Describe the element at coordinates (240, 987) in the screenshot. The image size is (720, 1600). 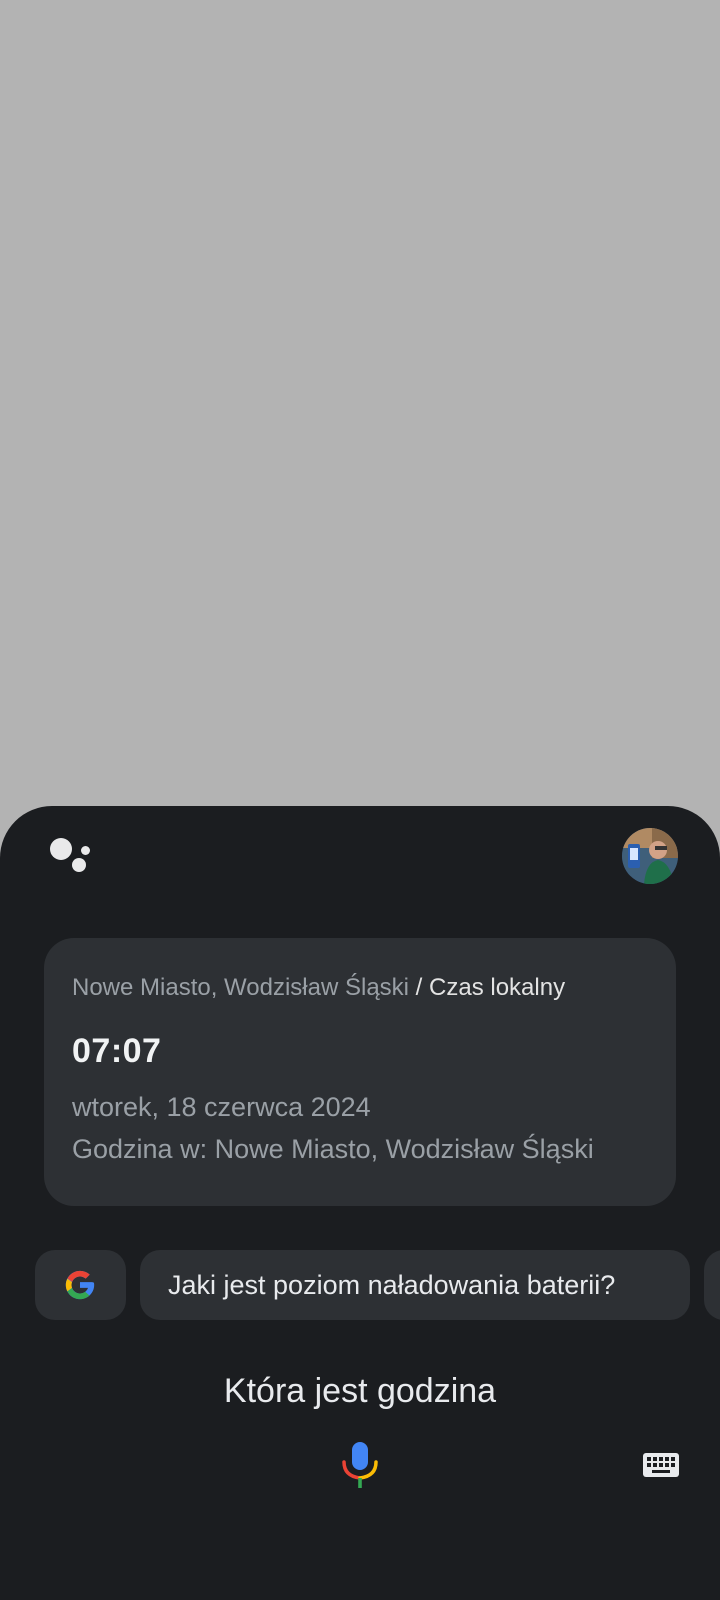
I see `card-location: Nowe Miasto, Wodzisław Śląski` at that location.